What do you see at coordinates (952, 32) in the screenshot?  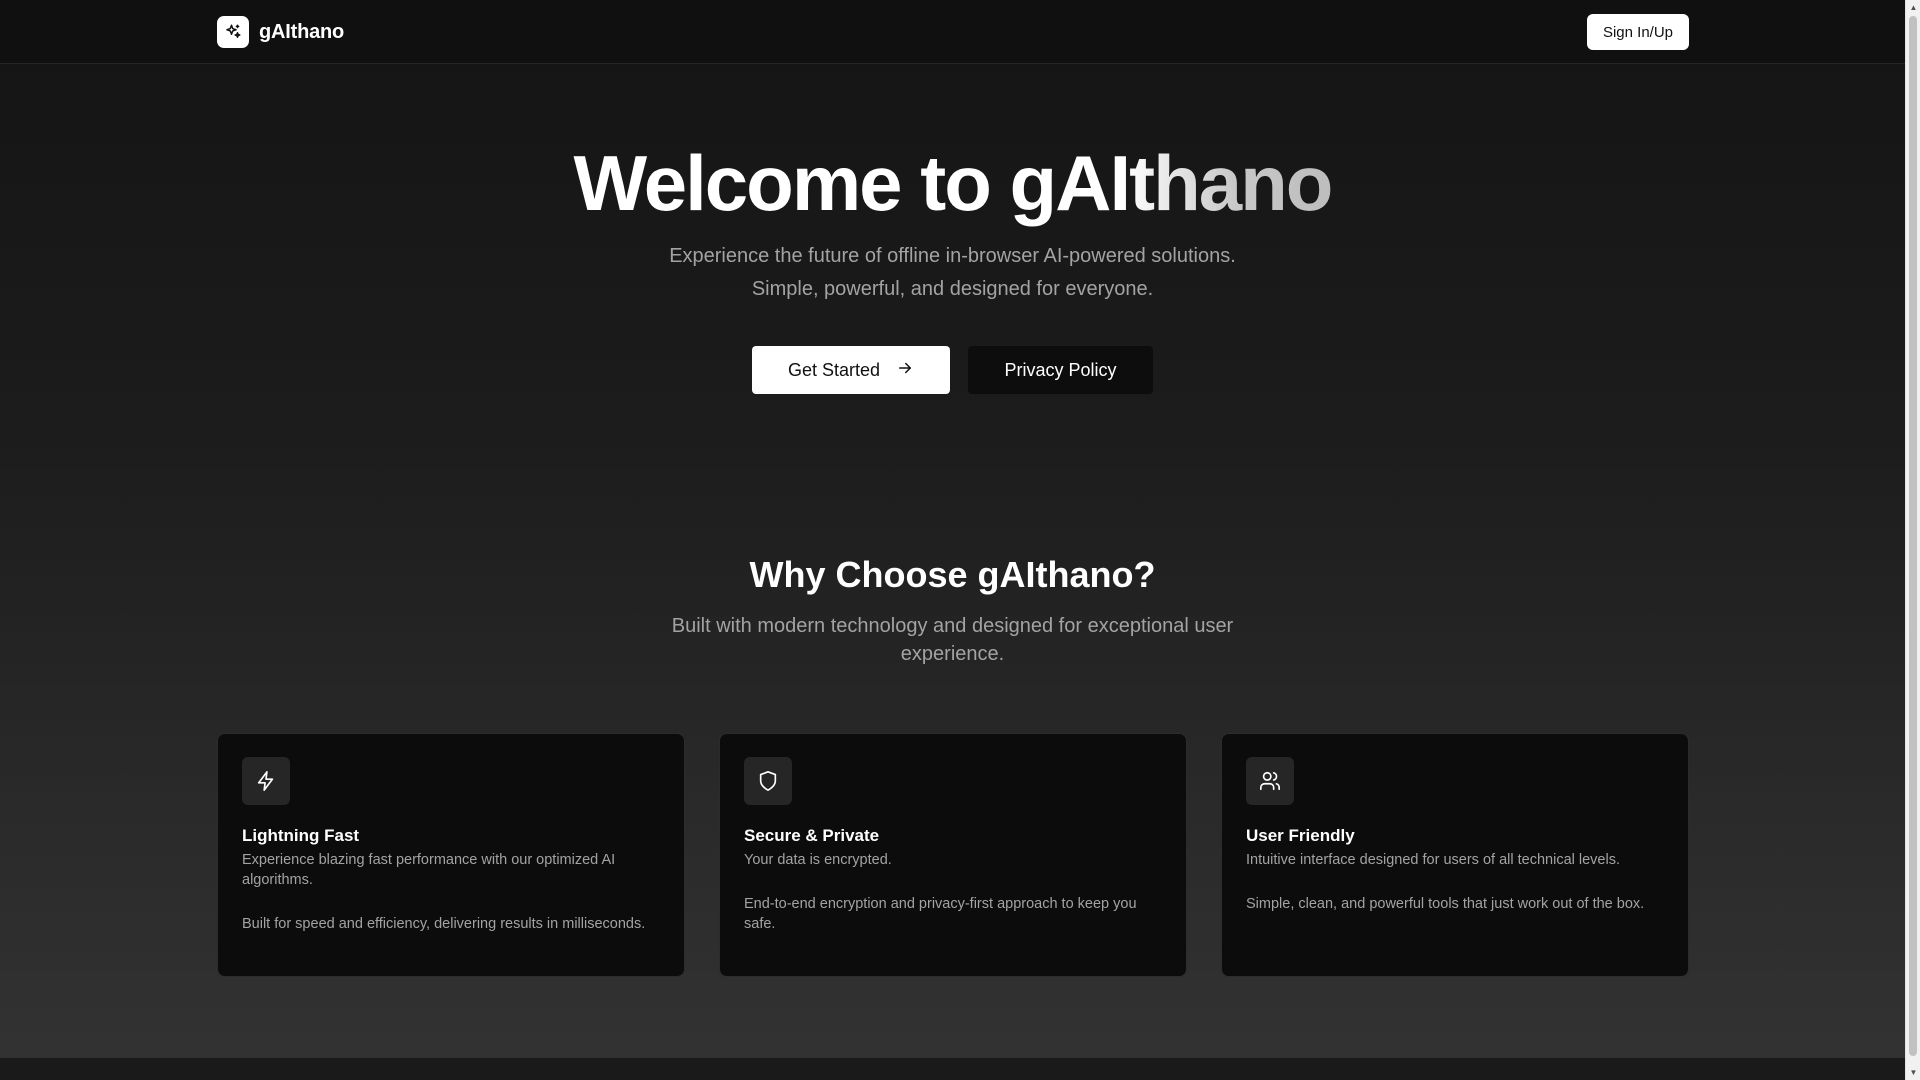 I see `top-navbar: gAIthano Sign In/Up` at bounding box center [952, 32].